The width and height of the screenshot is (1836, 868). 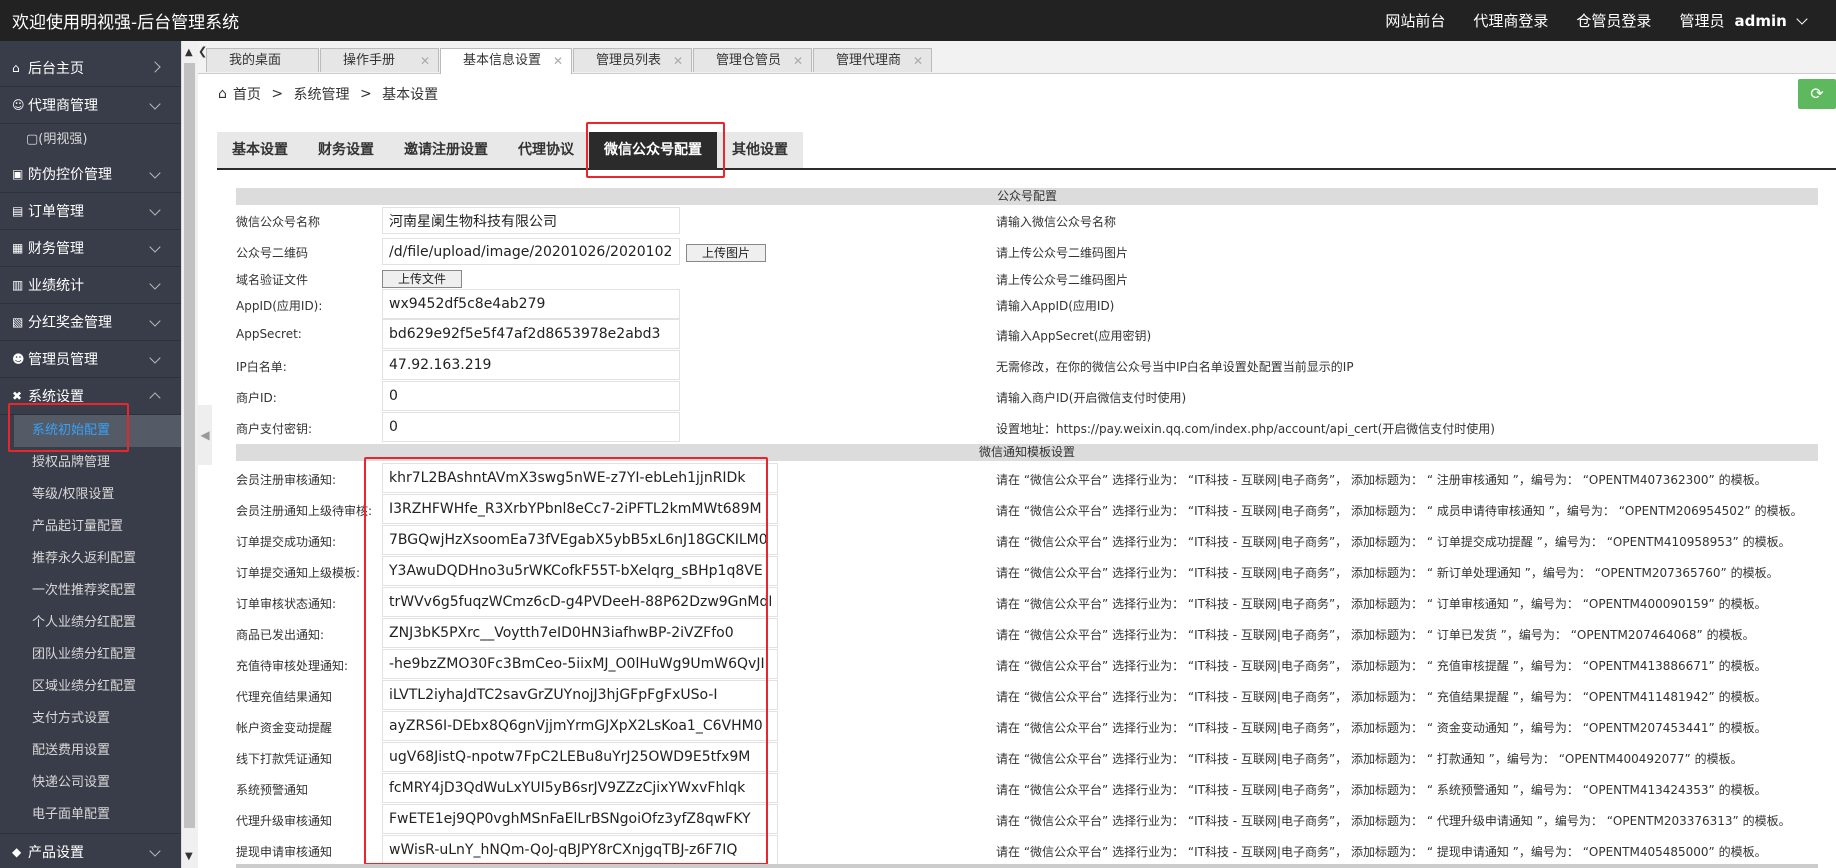 What do you see at coordinates (90, 815) in the screenshot?
I see `sidebar-subitem-waybill: 电子面单配置` at bounding box center [90, 815].